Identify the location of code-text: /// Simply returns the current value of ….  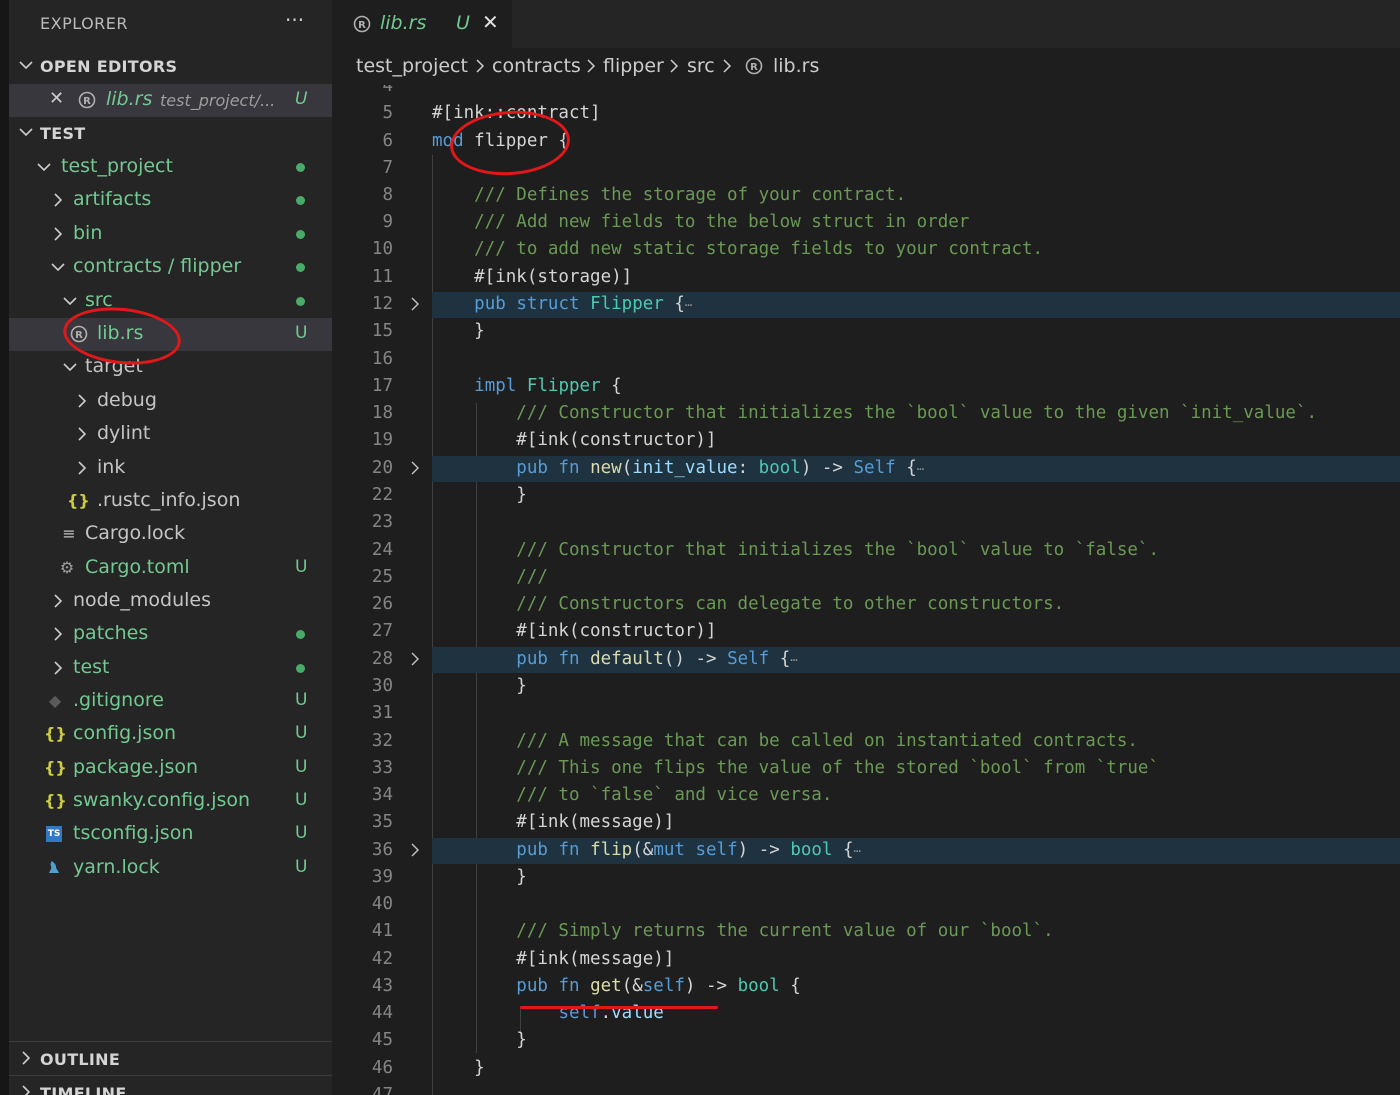
(743, 931).